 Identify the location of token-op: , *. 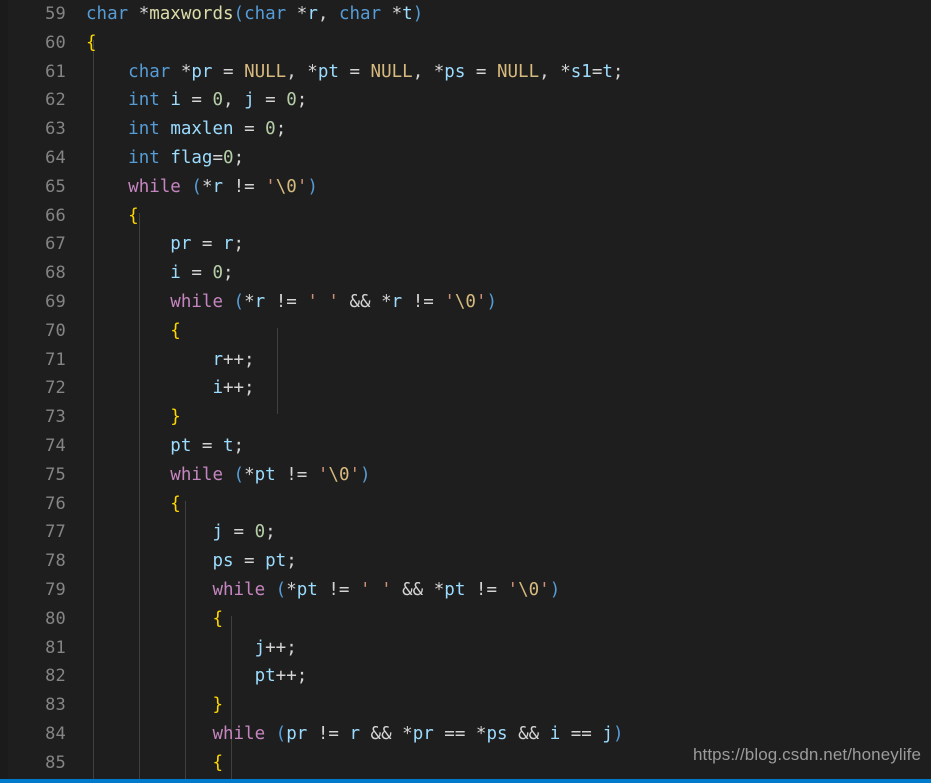
(555, 71).